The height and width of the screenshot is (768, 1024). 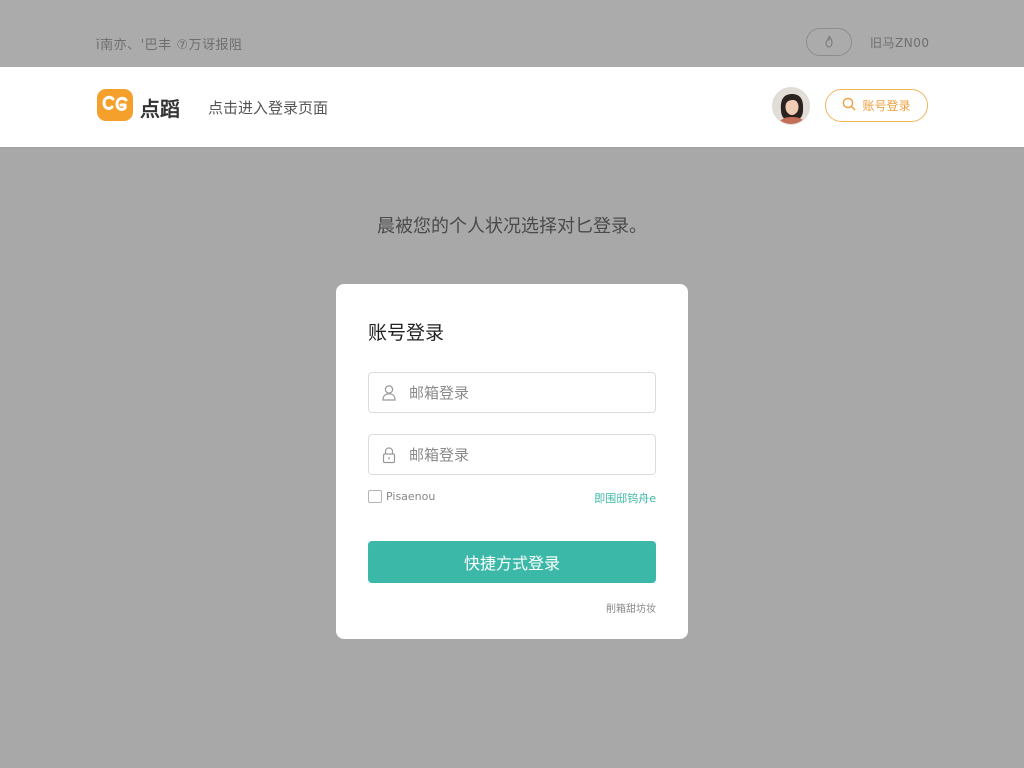 I want to click on fire-icon, so click(x=829, y=42).